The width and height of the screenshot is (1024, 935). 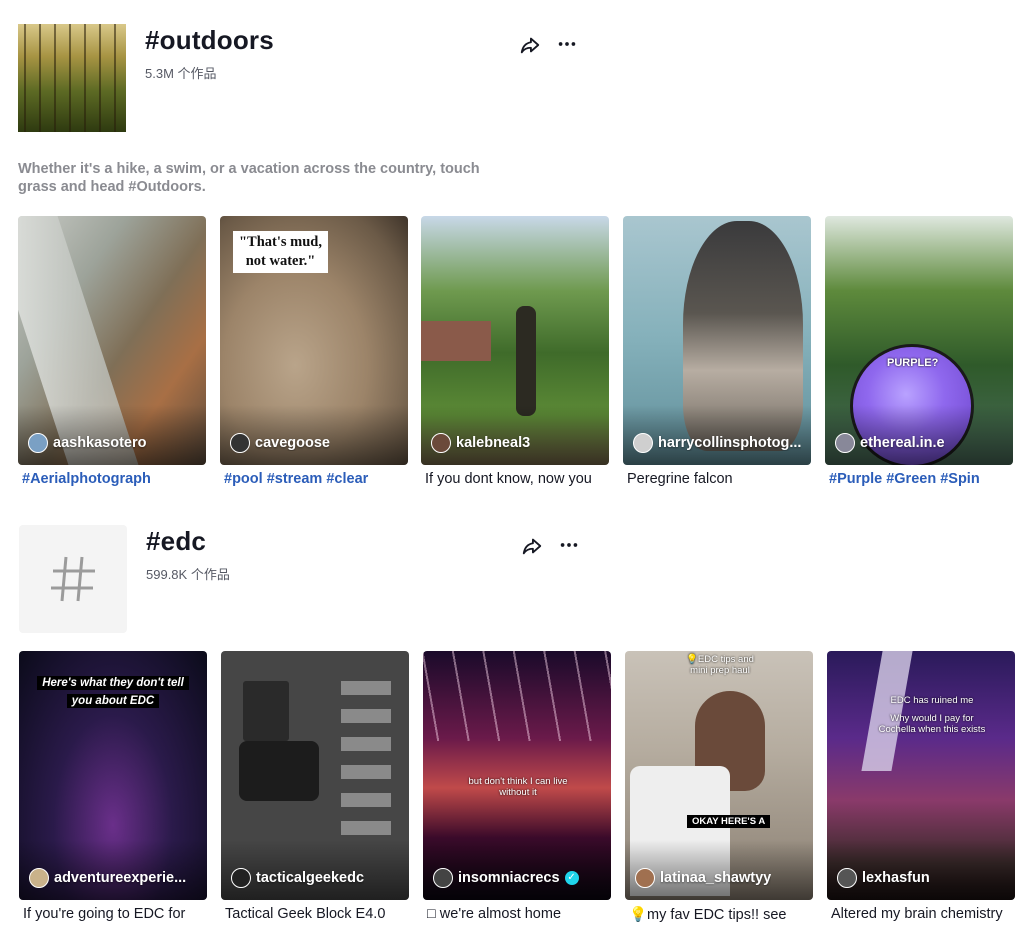 What do you see at coordinates (729, 820) in the screenshot?
I see `video-overlay-text: OKAY HERE'S A` at bounding box center [729, 820].